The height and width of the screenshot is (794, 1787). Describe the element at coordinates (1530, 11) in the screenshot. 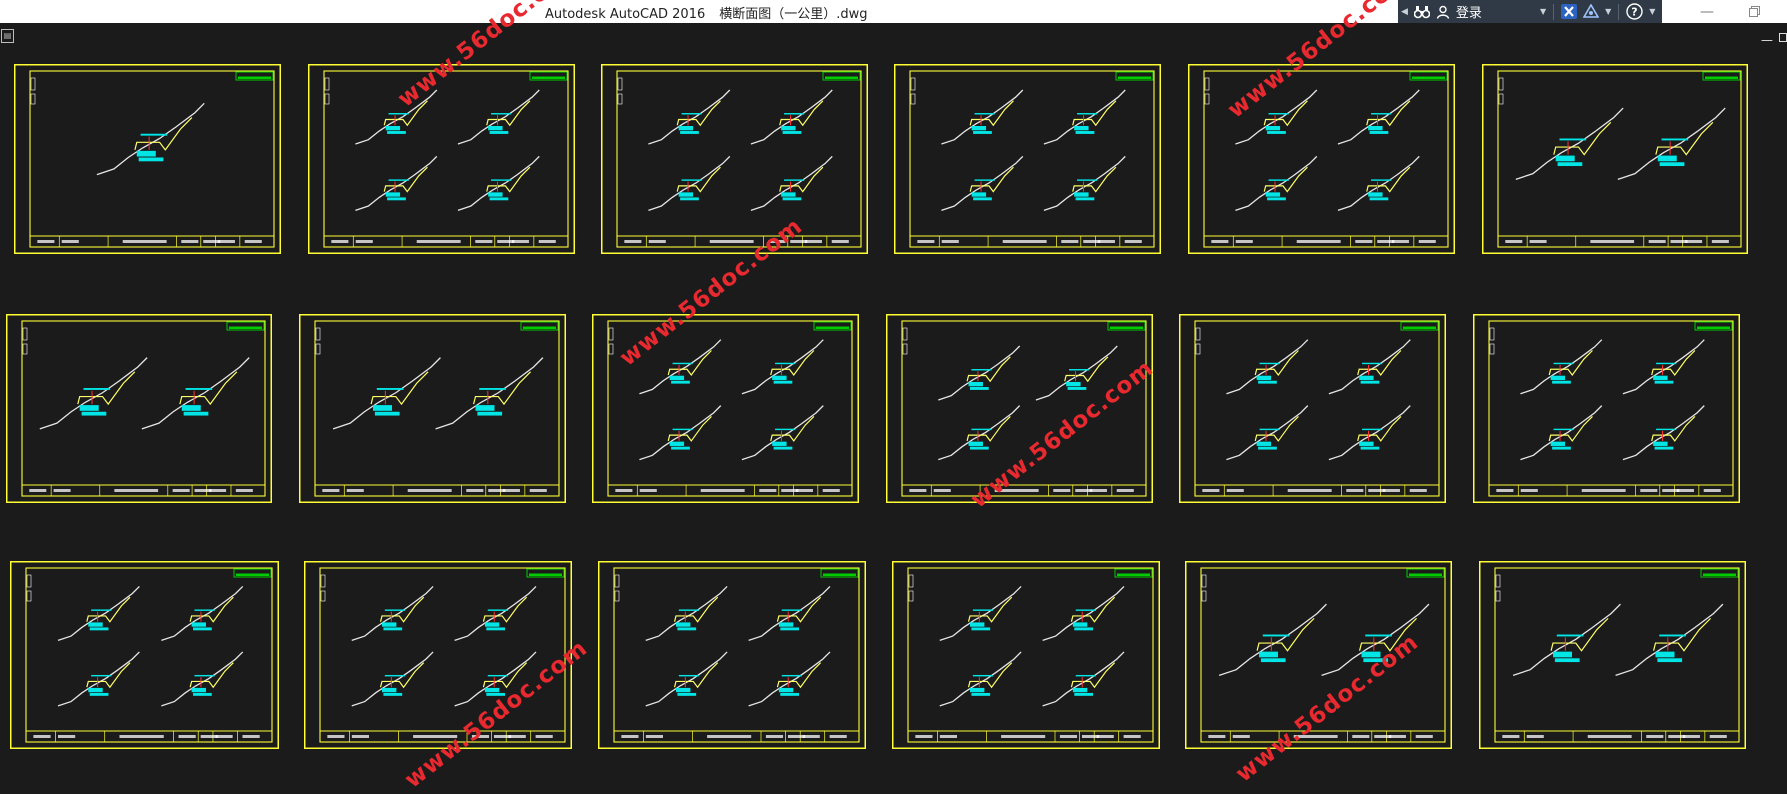

I see `infocenter-bar: ◀ 登录 ▼ ▼ ? ▼` at that location.